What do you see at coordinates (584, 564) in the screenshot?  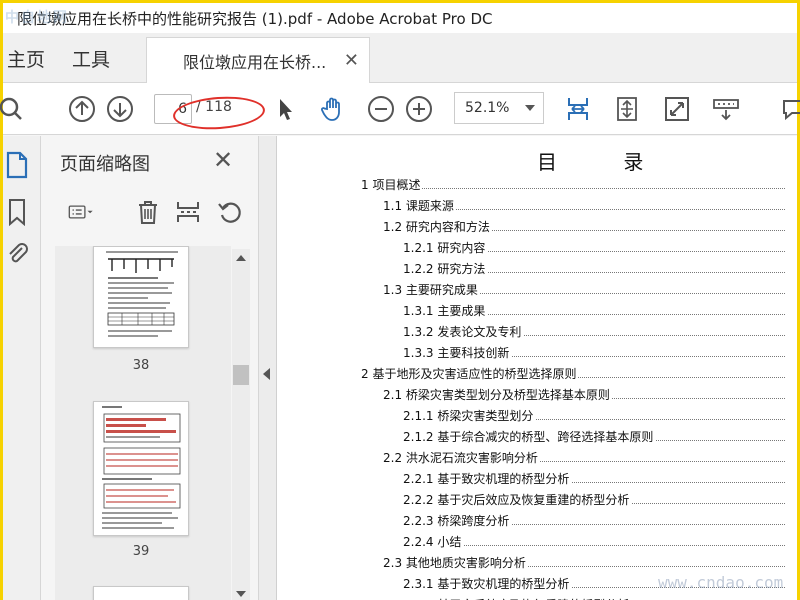 I see `toc-entry: 2.3 其他地质灾害影响分析` at bounding box center [584, 564].